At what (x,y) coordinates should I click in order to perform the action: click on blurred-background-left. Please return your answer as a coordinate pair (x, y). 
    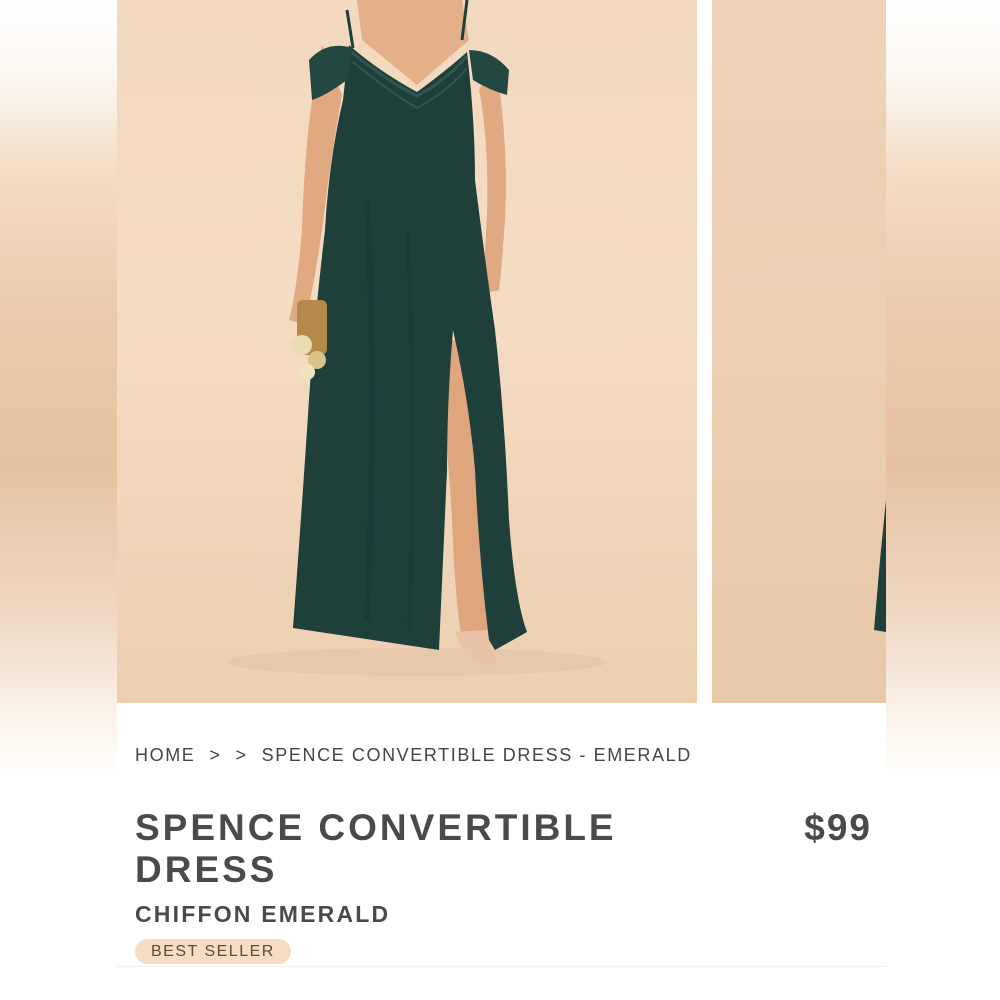
    Looking at the image, I should click on (58, 390).